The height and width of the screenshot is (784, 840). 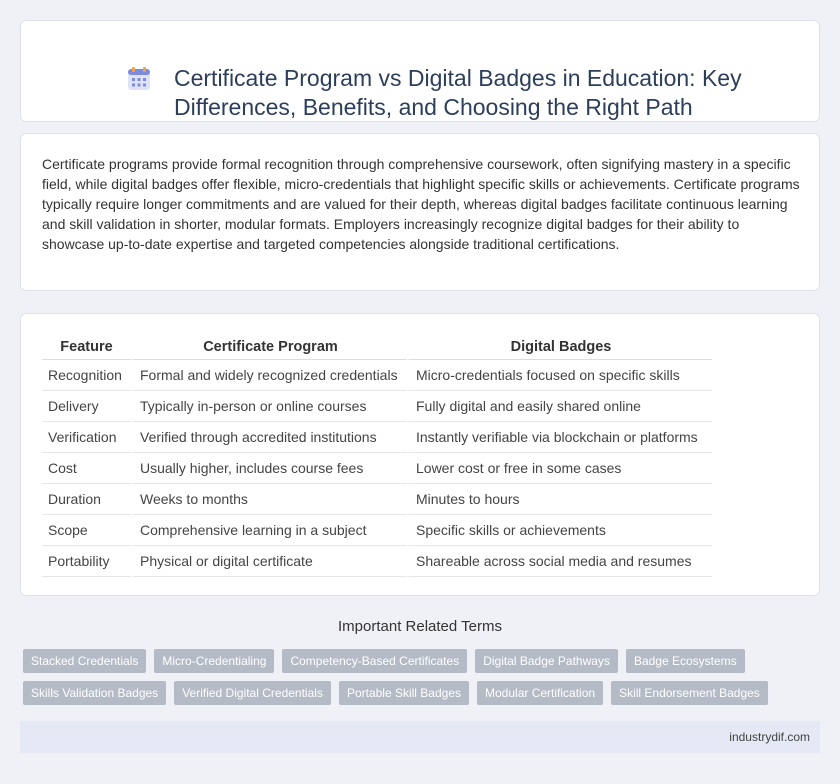 I want to click on tag-skill-endorsement-badges: Skill Endorsement Badges, so click(x=689, y=693).